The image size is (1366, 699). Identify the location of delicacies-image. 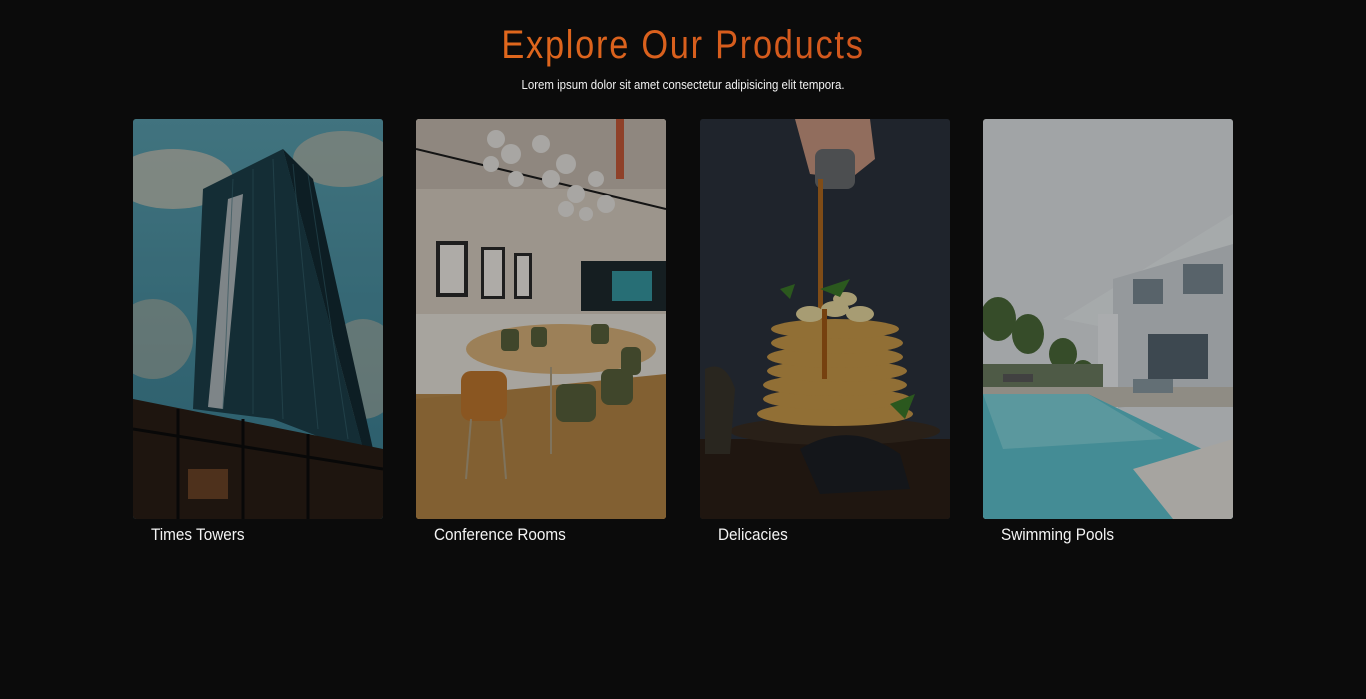
(825, 319).